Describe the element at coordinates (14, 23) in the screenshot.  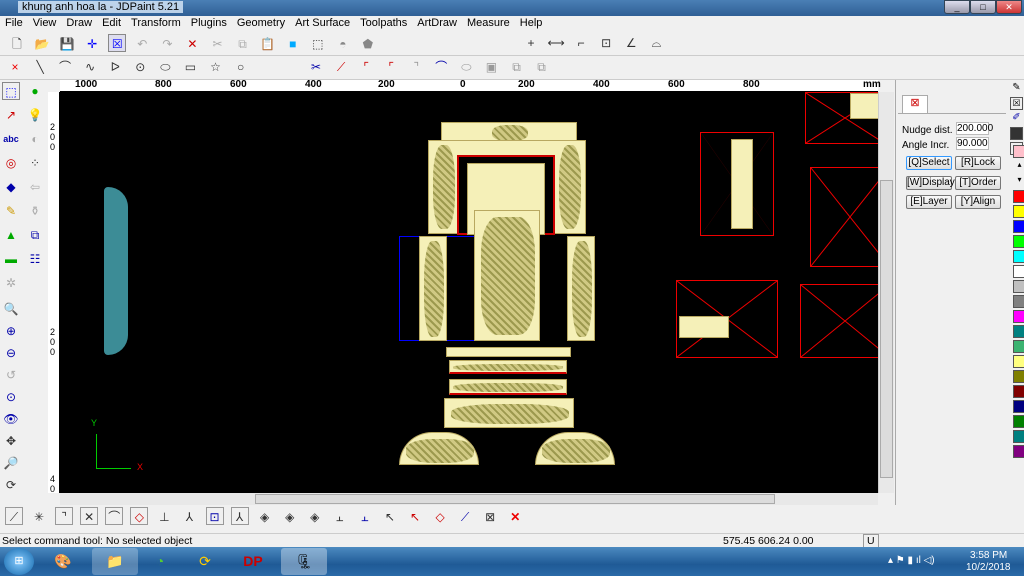
I see `menu-file: File` at that location.